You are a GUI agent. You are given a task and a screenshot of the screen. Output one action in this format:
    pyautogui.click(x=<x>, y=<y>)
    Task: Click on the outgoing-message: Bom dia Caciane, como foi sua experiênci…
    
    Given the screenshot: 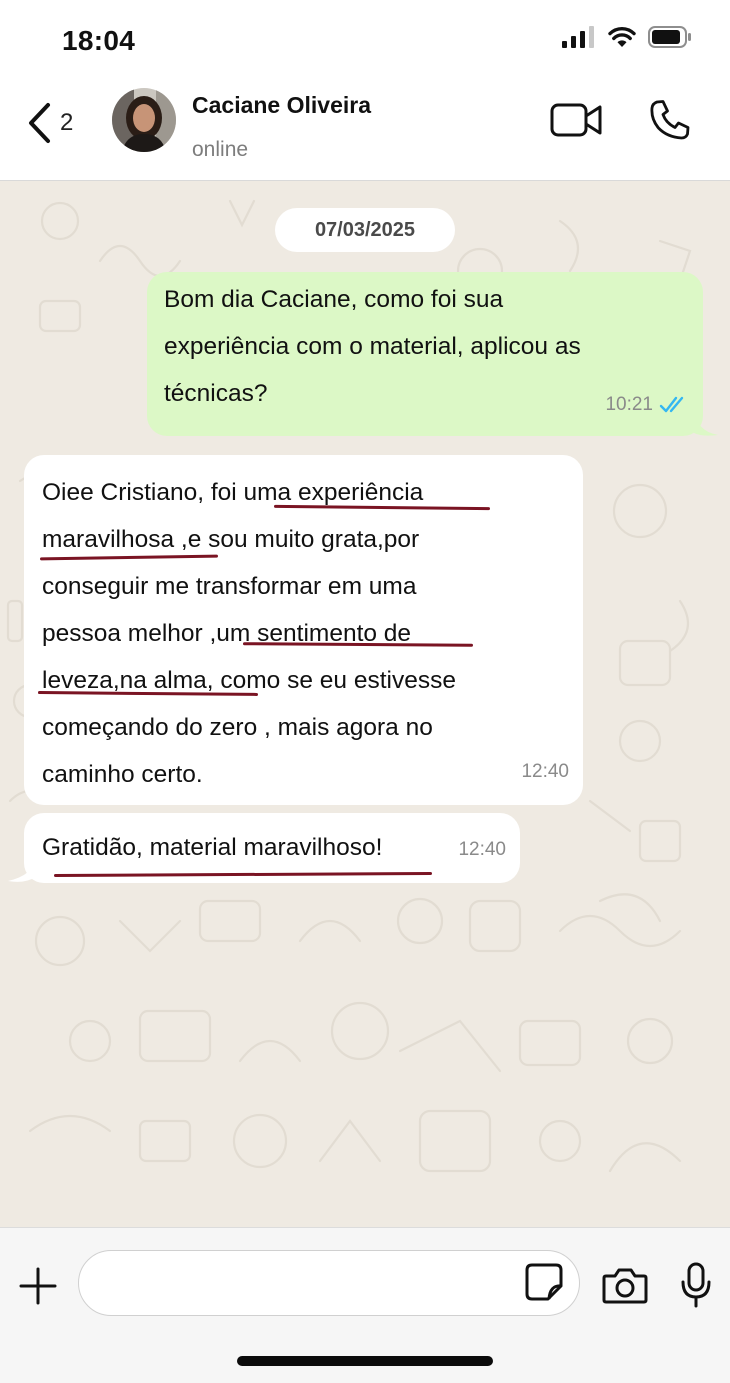 What is the action you would take?
    pyautogui.click(x=425, y=354)
    